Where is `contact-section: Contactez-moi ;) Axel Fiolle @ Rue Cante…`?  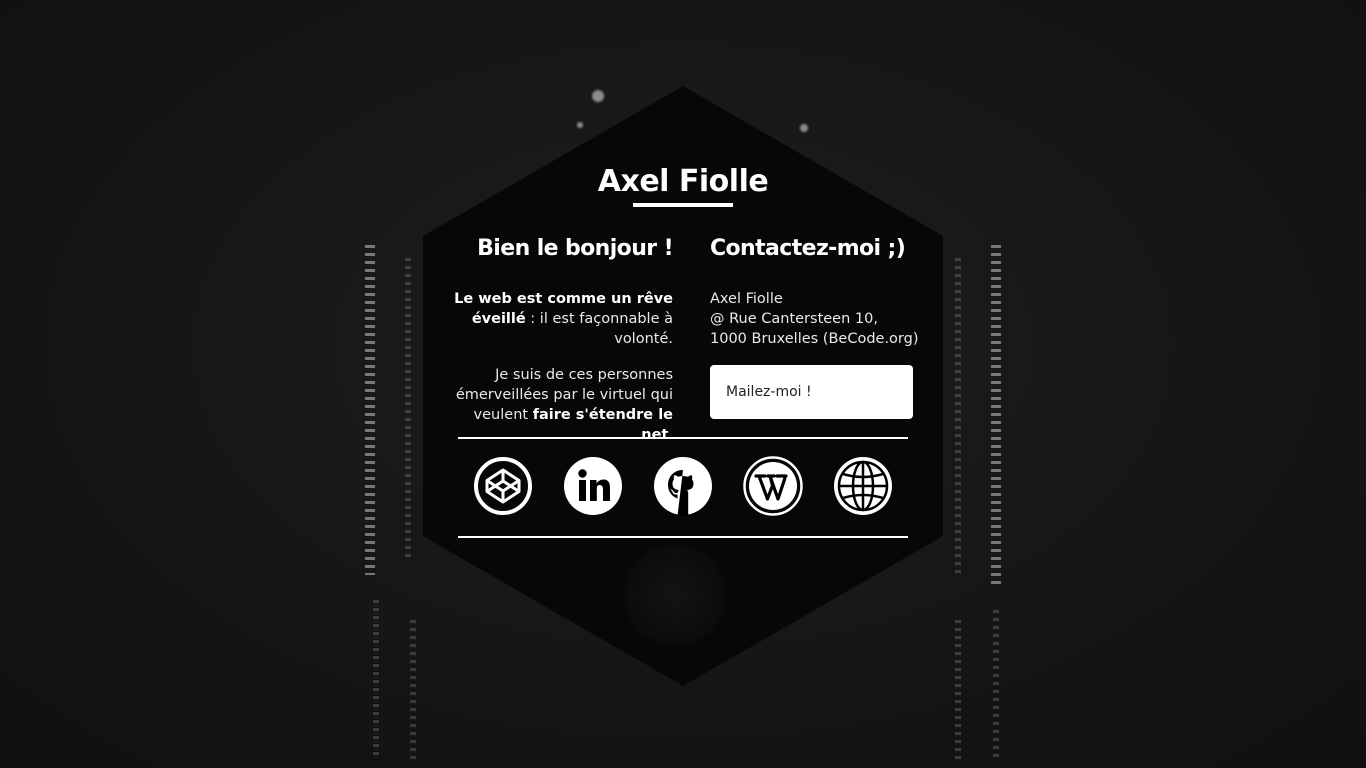
contact-section: Contactez-moi ;) Axel Fiolle @ Rue Cante… is located at coordinates (815, 327).